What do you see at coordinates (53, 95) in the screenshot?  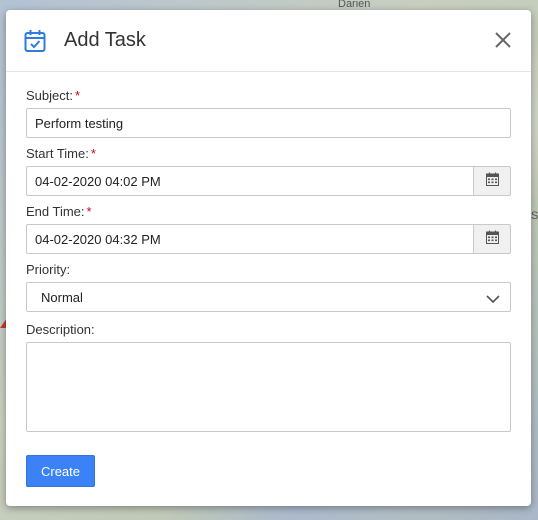 I see `subject-label: Subject: *` at bounding box center [53, 95].